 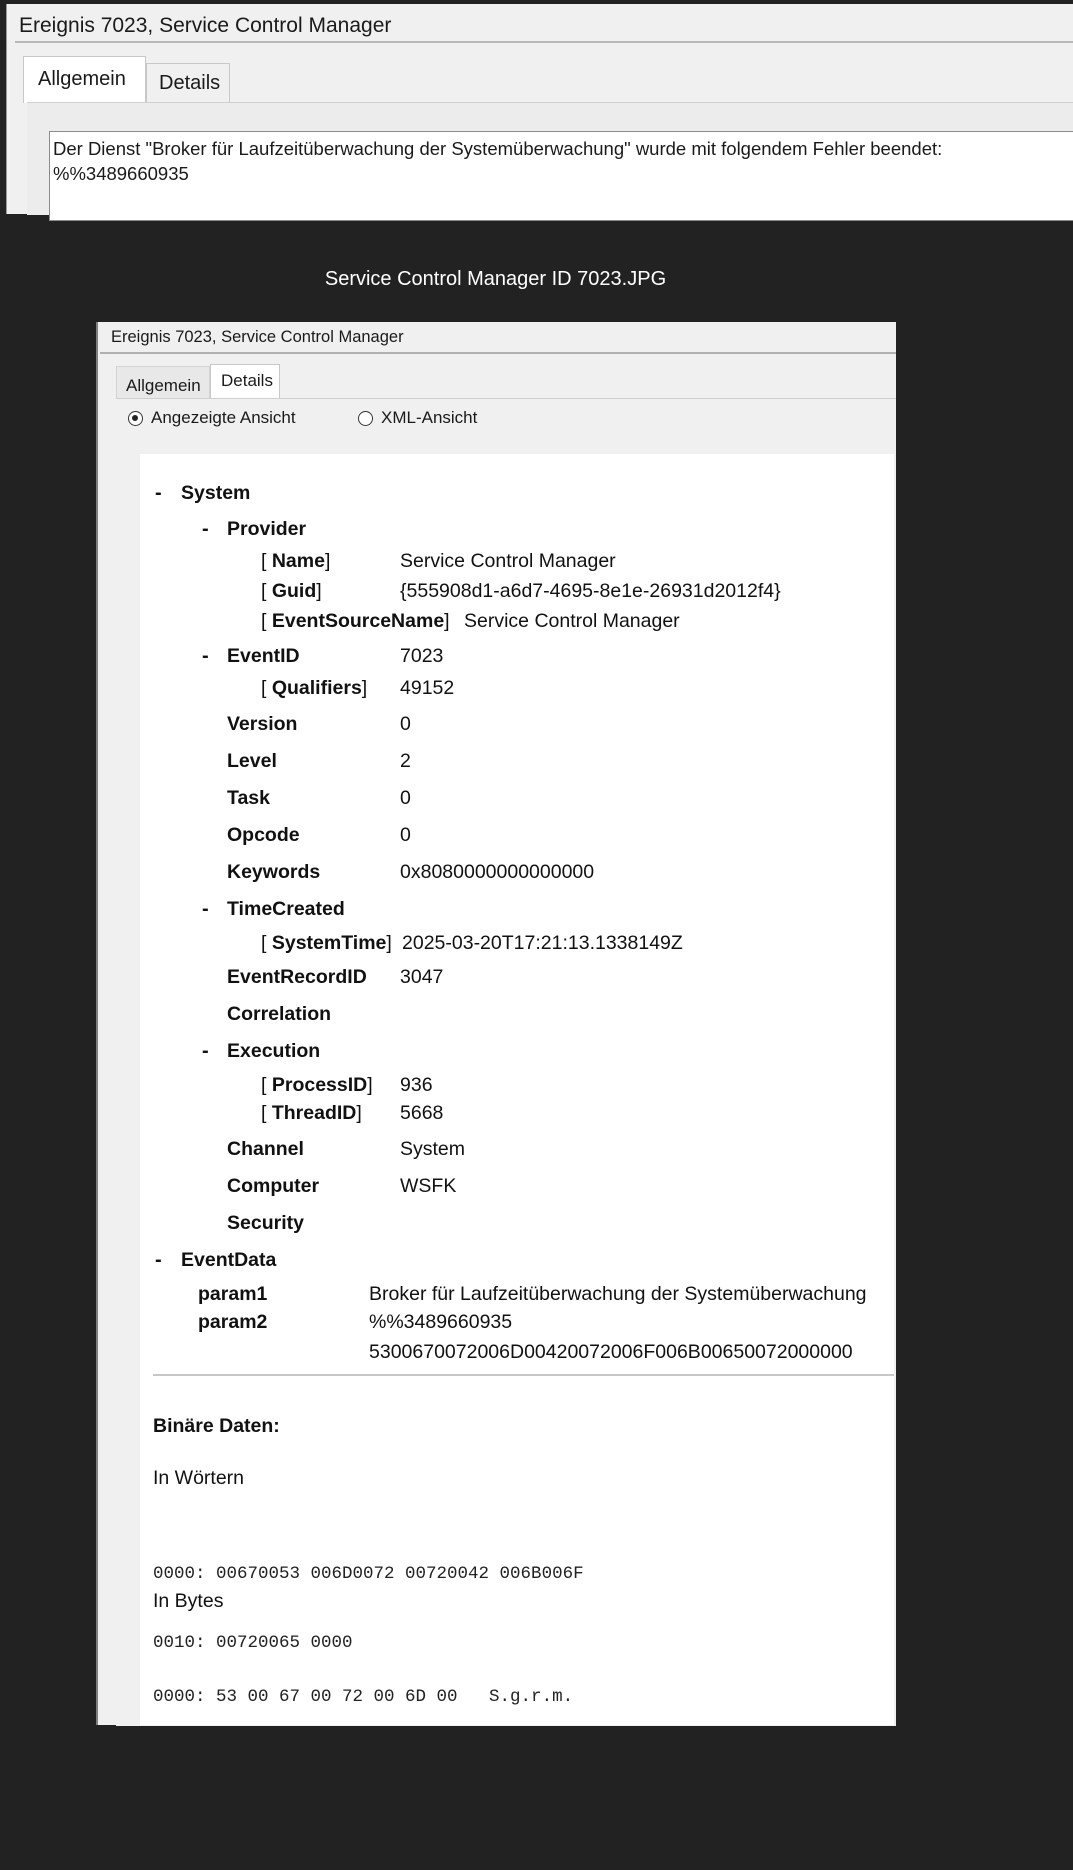 I want to click on attr-processid-value: 936, so click(x=416, y=1085).